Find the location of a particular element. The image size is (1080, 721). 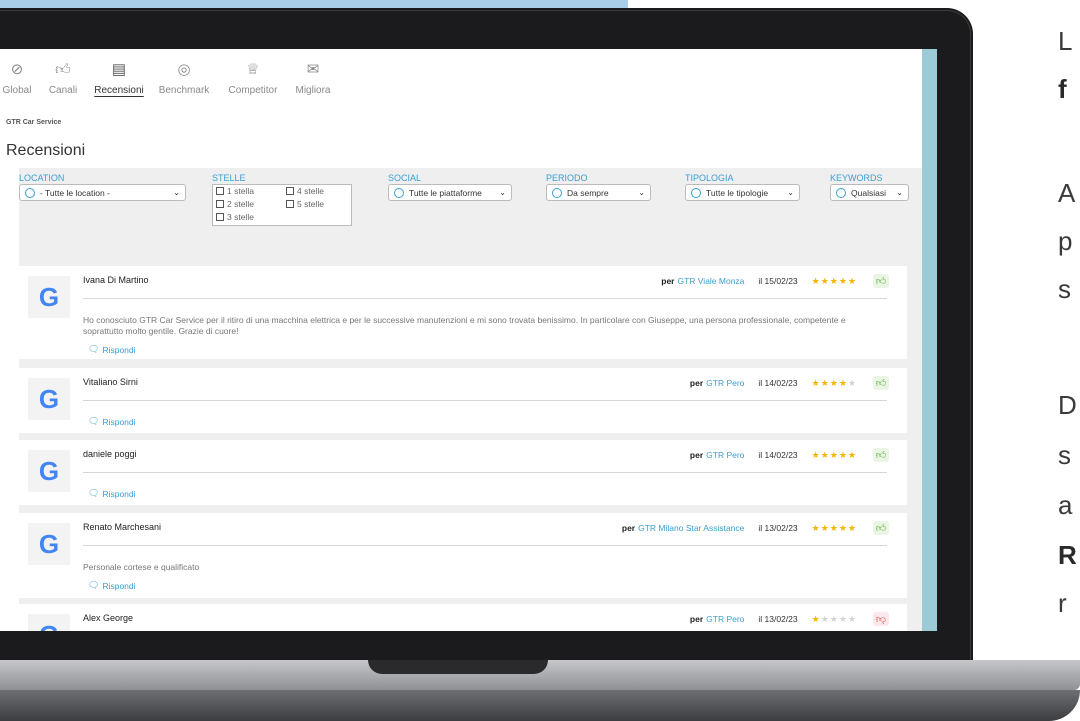

periodo-select: Da sempre ⌄ is located at coordinates (598, 192).